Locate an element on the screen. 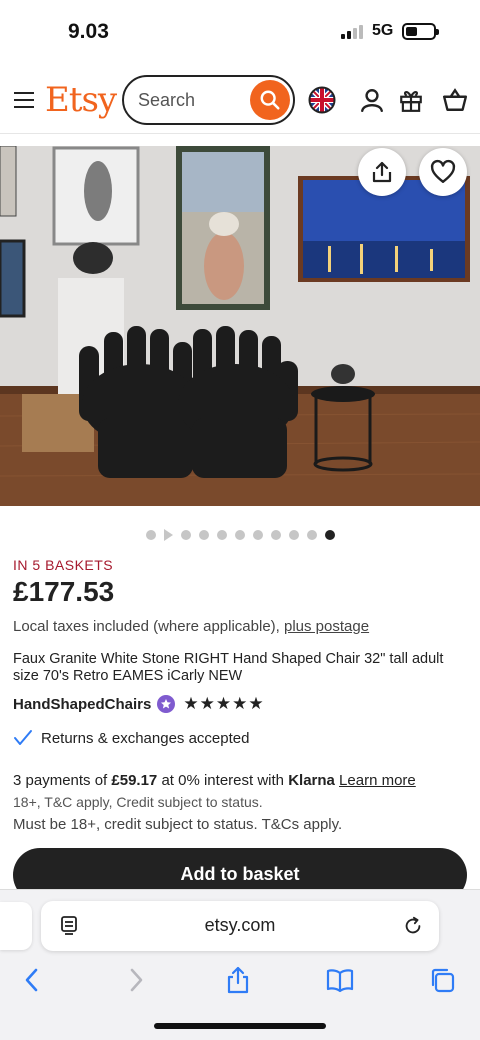 Image resolution: width=480 pixels, height=1040 pixels. gift-button is located at coordinates (411, 100).